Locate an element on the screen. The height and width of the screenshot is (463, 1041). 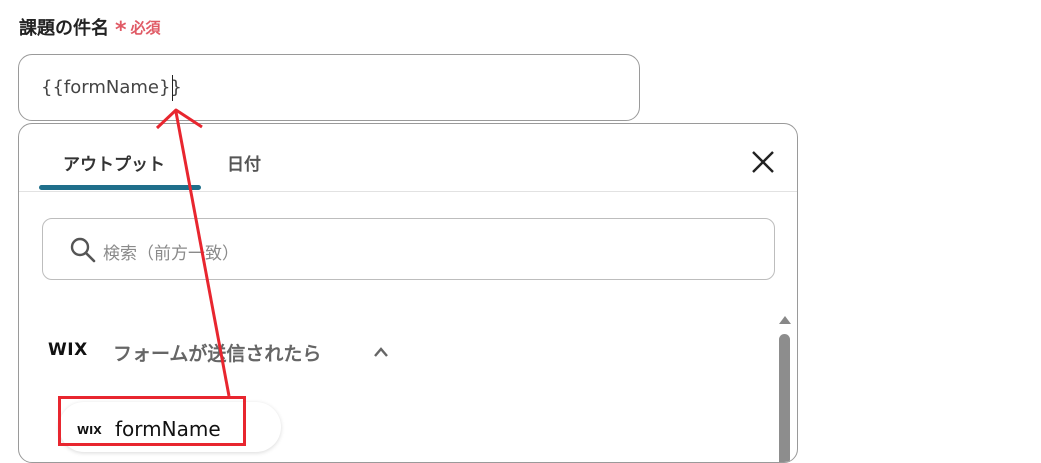
required-text: 必須 is located at coordinates (145, 27).